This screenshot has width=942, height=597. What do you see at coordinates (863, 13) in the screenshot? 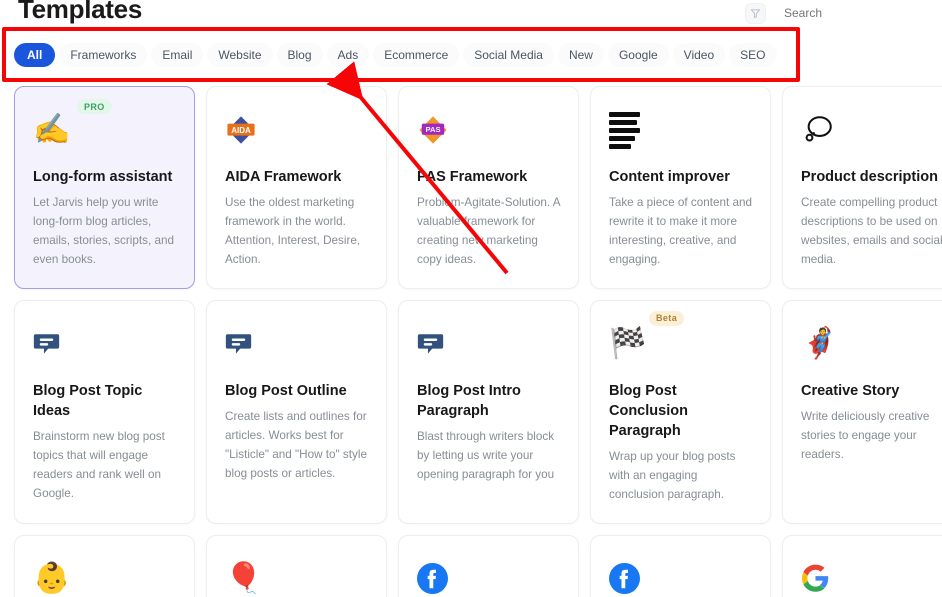
I see `search-input` at bounding box center [863, 13].